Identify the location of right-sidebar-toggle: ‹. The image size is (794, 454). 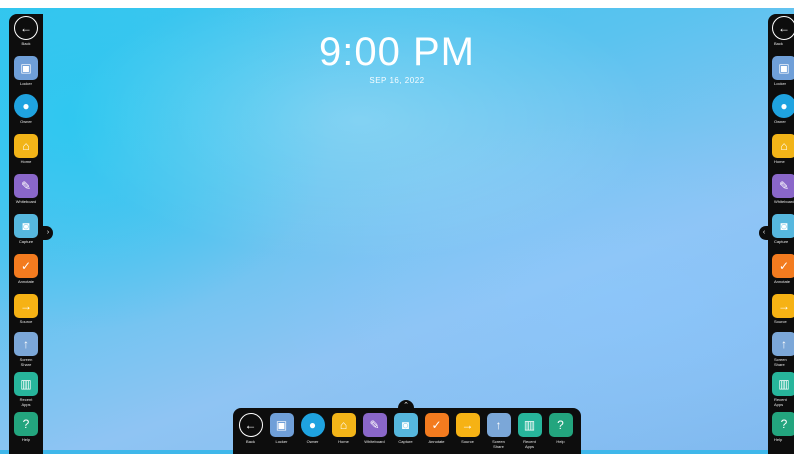
(764, 233).